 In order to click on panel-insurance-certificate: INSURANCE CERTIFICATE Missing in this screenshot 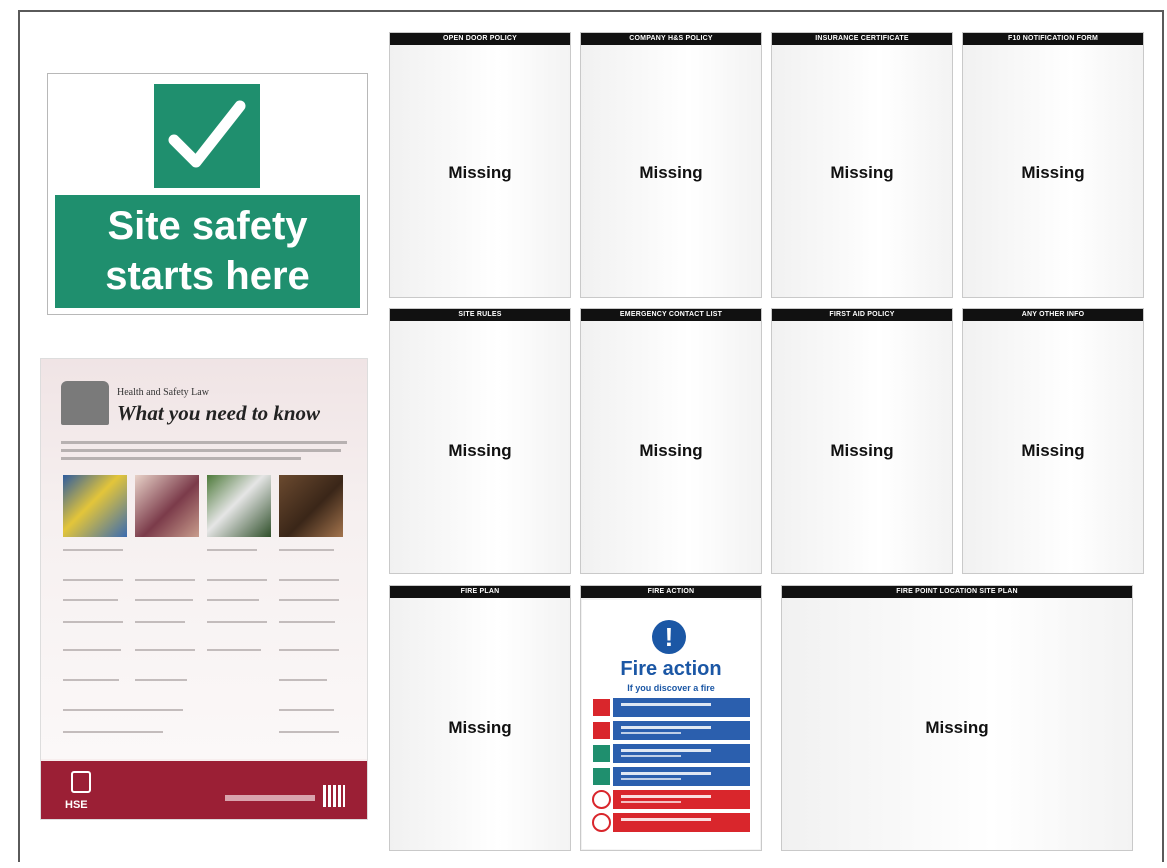, I will do `click(862, 165)`.